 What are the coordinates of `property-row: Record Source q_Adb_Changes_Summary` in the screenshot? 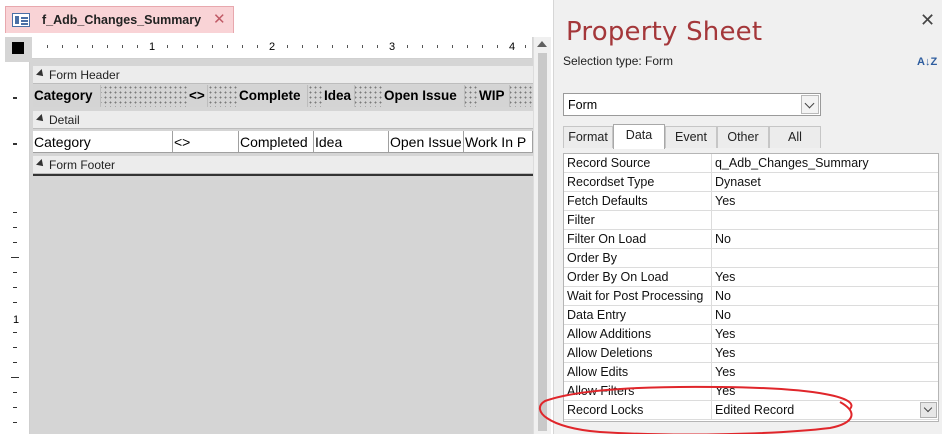 It's located at (751, 163).